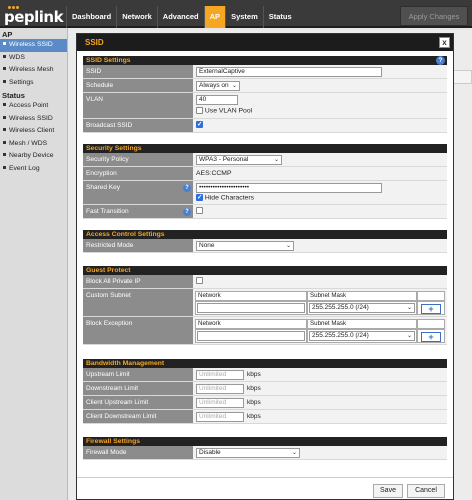  What do you see at coordinates (33, 70) in the screenshot?
I see `sidebar-item-wireless-mesh: Wireless Mesh` at bounding box center [33, 70].